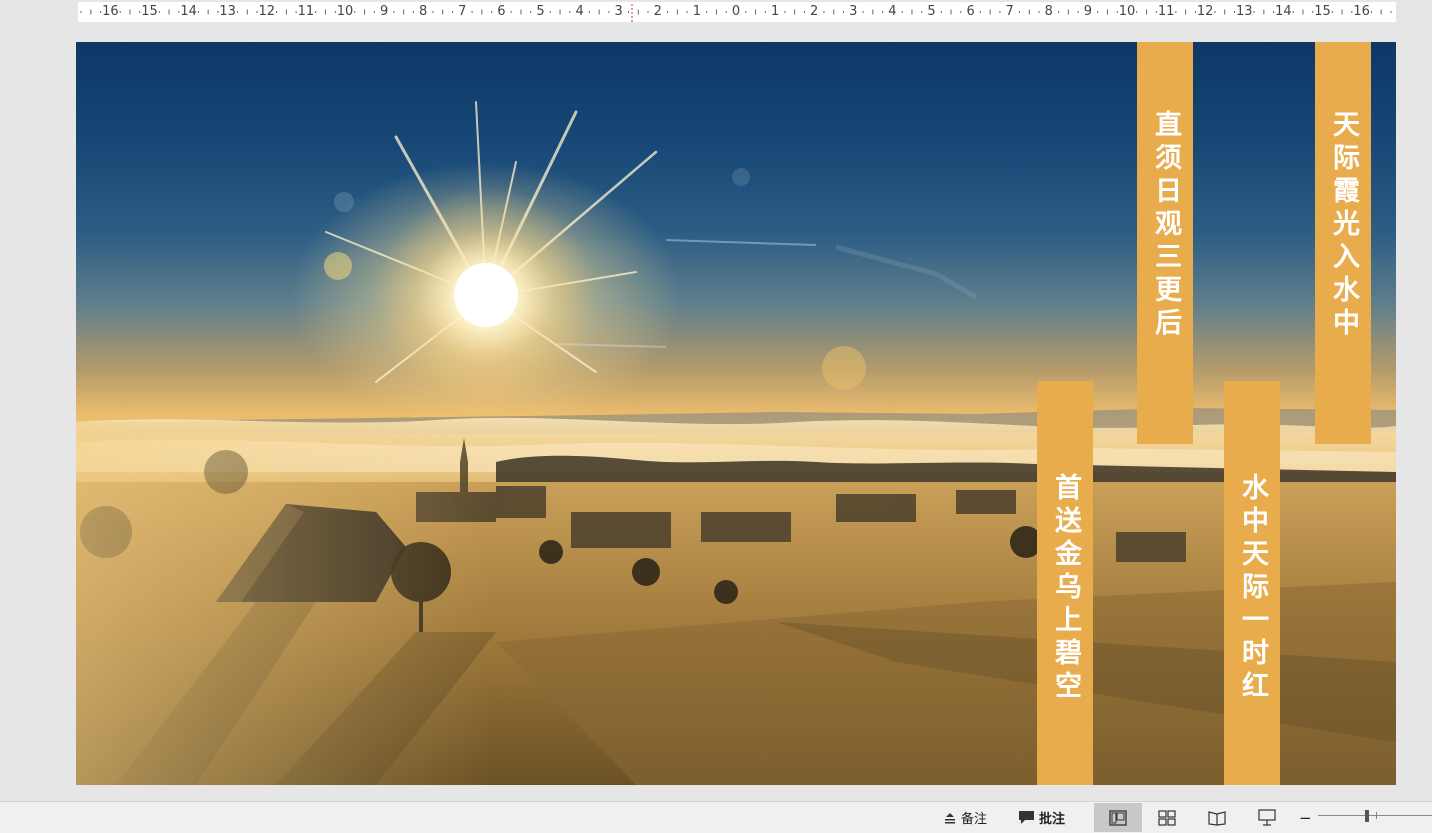  I want to click on slide-sorter-icon, so click(1167, 817).